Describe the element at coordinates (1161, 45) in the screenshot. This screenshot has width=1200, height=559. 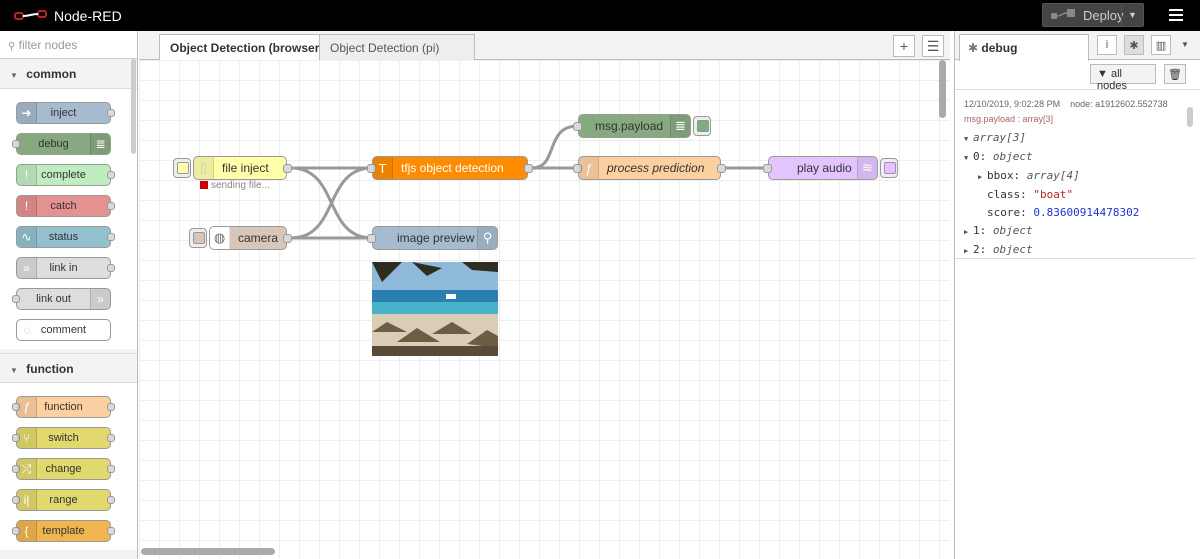
I see `dashboard-chart-icon: ▥` at that location.